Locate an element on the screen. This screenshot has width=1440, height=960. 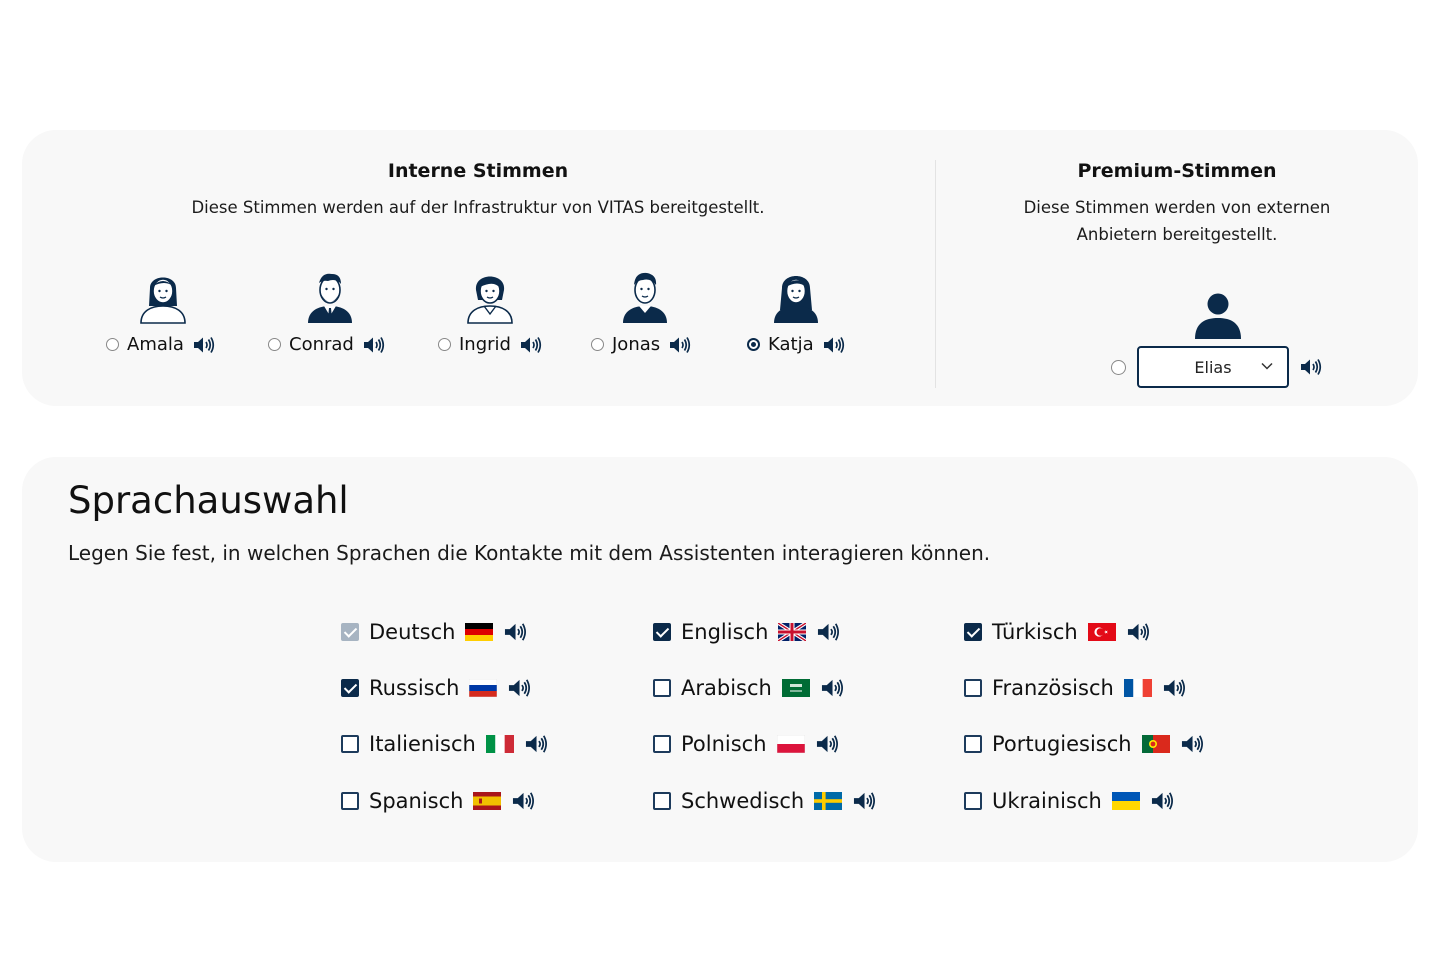
voice-label-amala: Amala is located at coordinates (155, 344).